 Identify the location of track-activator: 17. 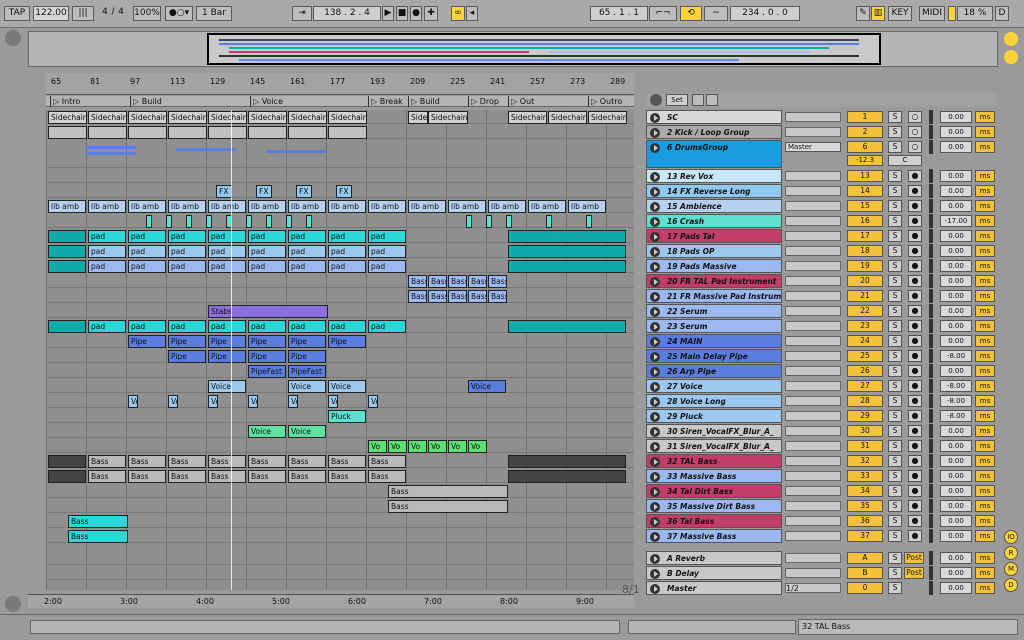
(865, 236).